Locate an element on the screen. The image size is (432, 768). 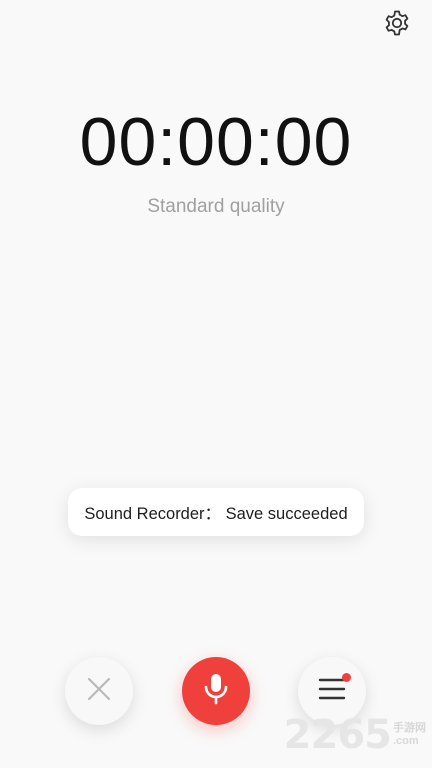
close-icon is located at coordinates (99, 691).